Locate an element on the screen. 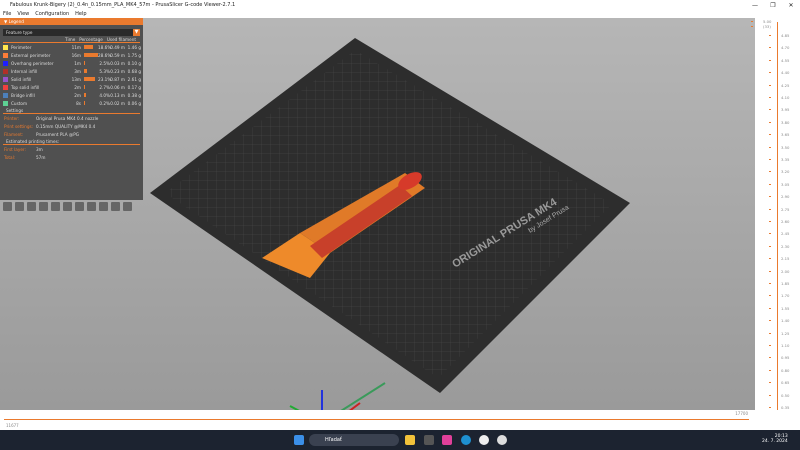 The width and height of the screenshot is (800, 450). feature-weight: 1.46 g is located at coordinates (134, 47).